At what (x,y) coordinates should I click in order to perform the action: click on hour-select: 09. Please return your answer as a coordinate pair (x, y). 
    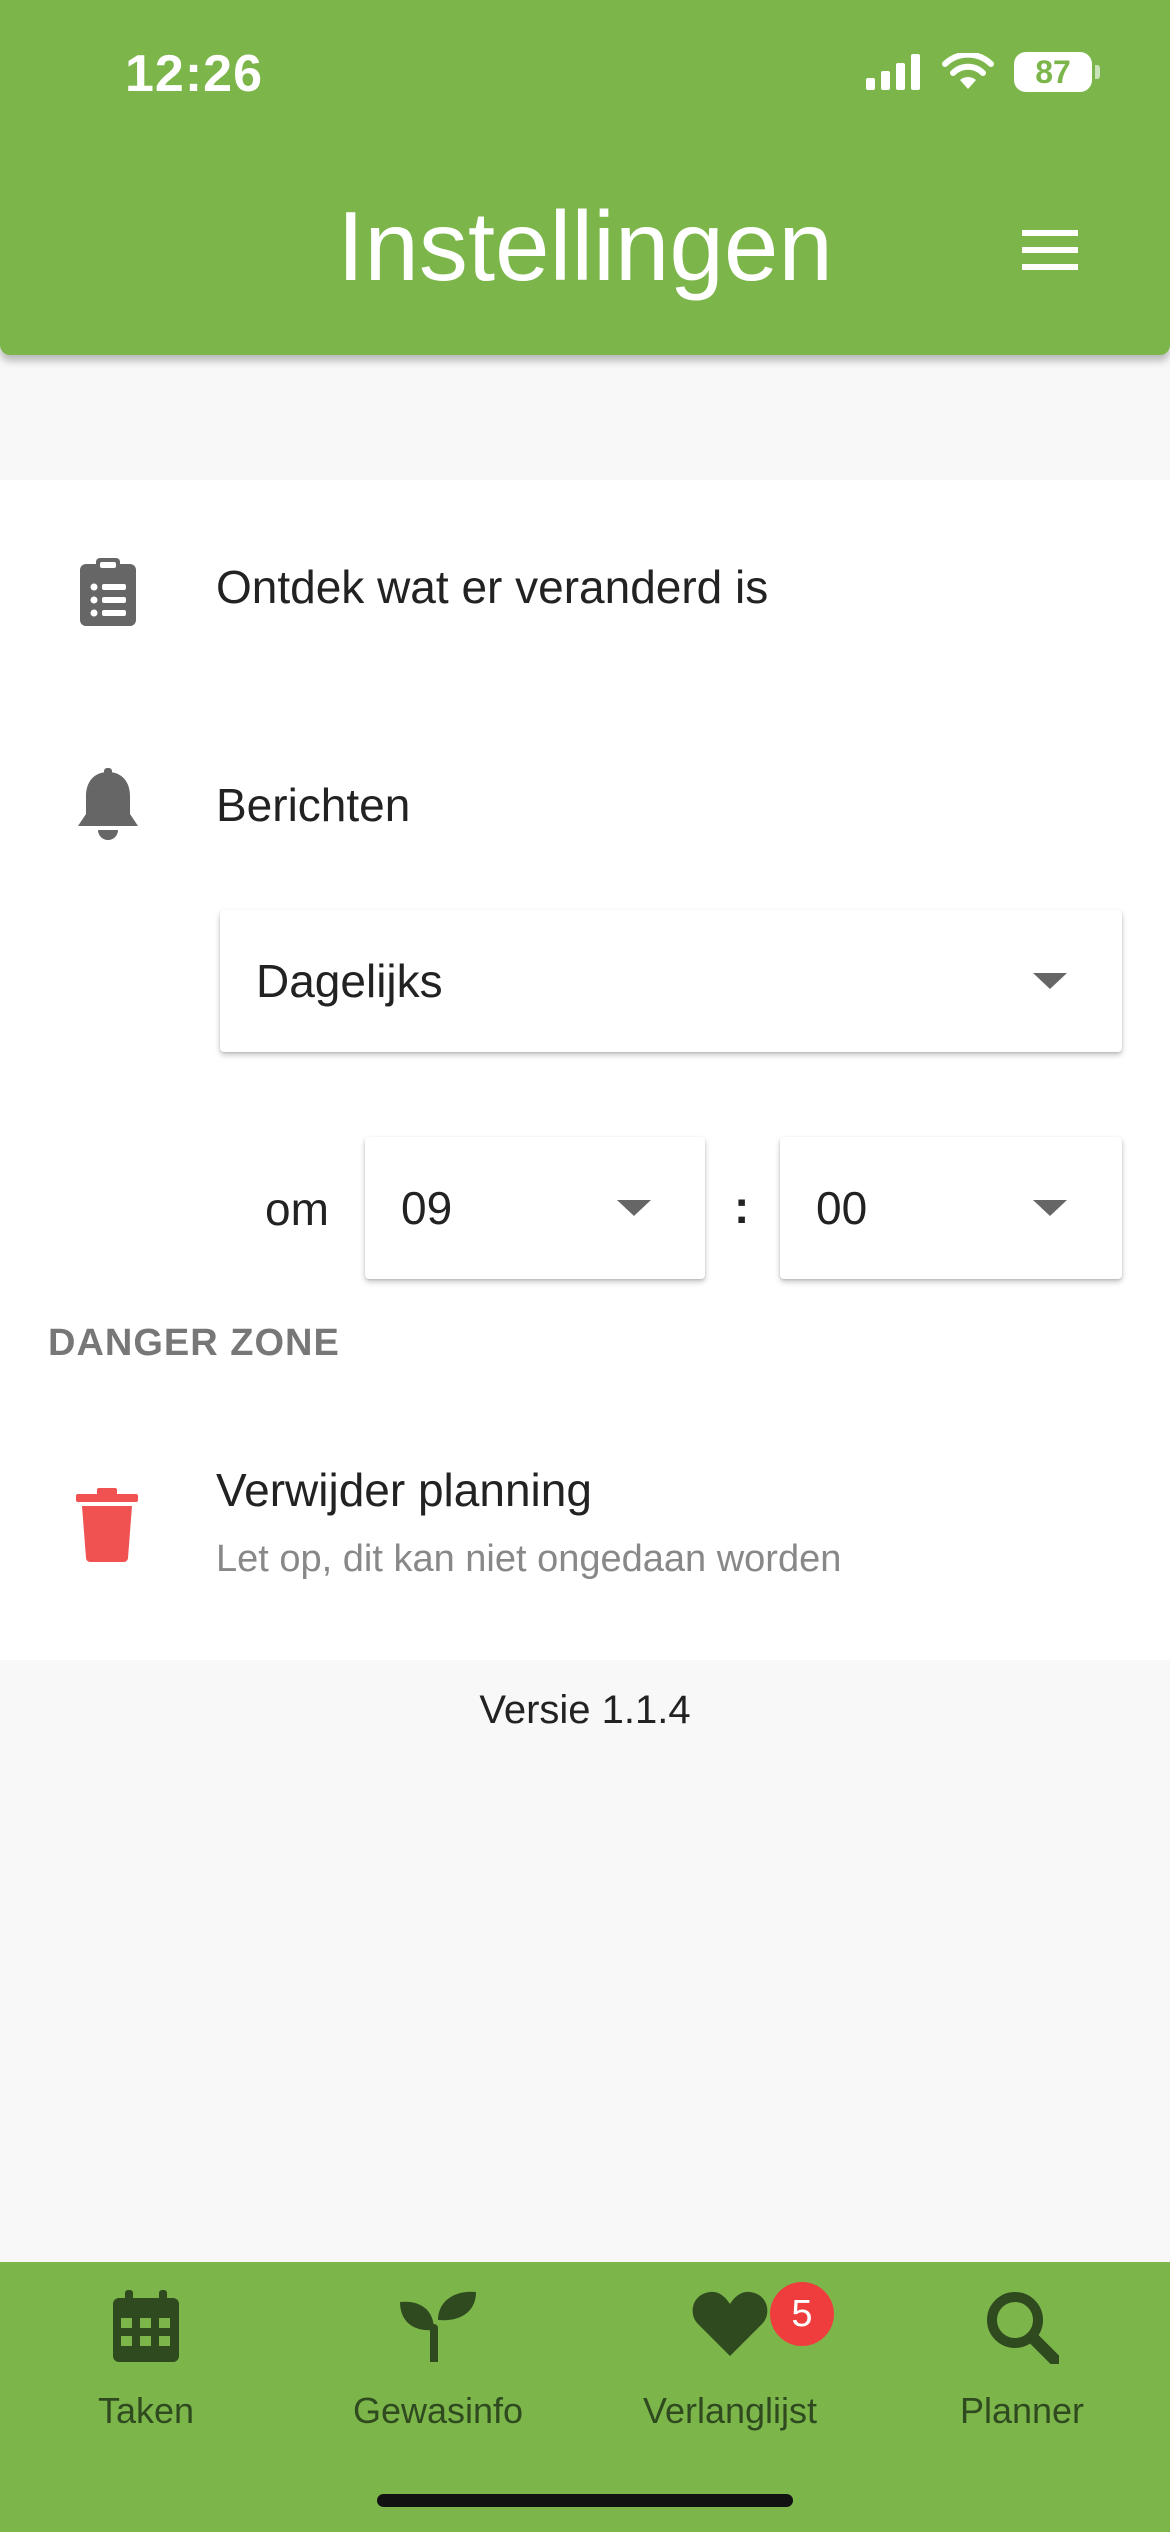
    Looking at the image, I should click on (535, 1208).